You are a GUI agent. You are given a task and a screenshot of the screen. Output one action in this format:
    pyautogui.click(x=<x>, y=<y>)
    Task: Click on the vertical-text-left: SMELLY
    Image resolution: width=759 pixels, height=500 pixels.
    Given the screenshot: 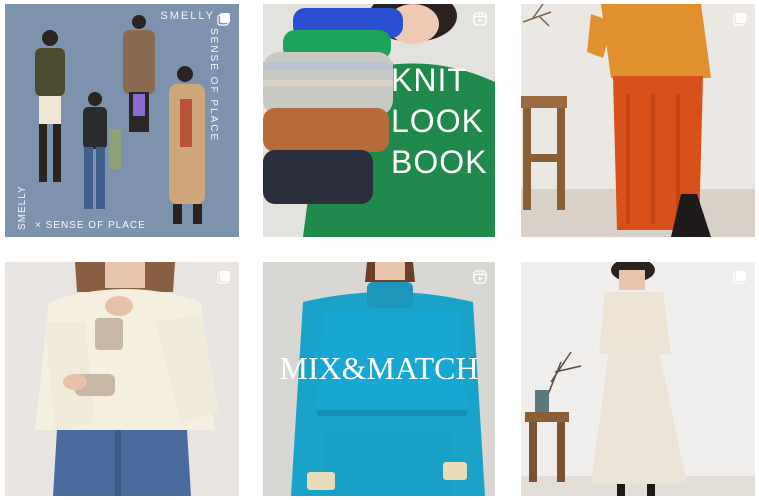 What is the action you would take?
    pyautogui.click(x=22, y=207)
    